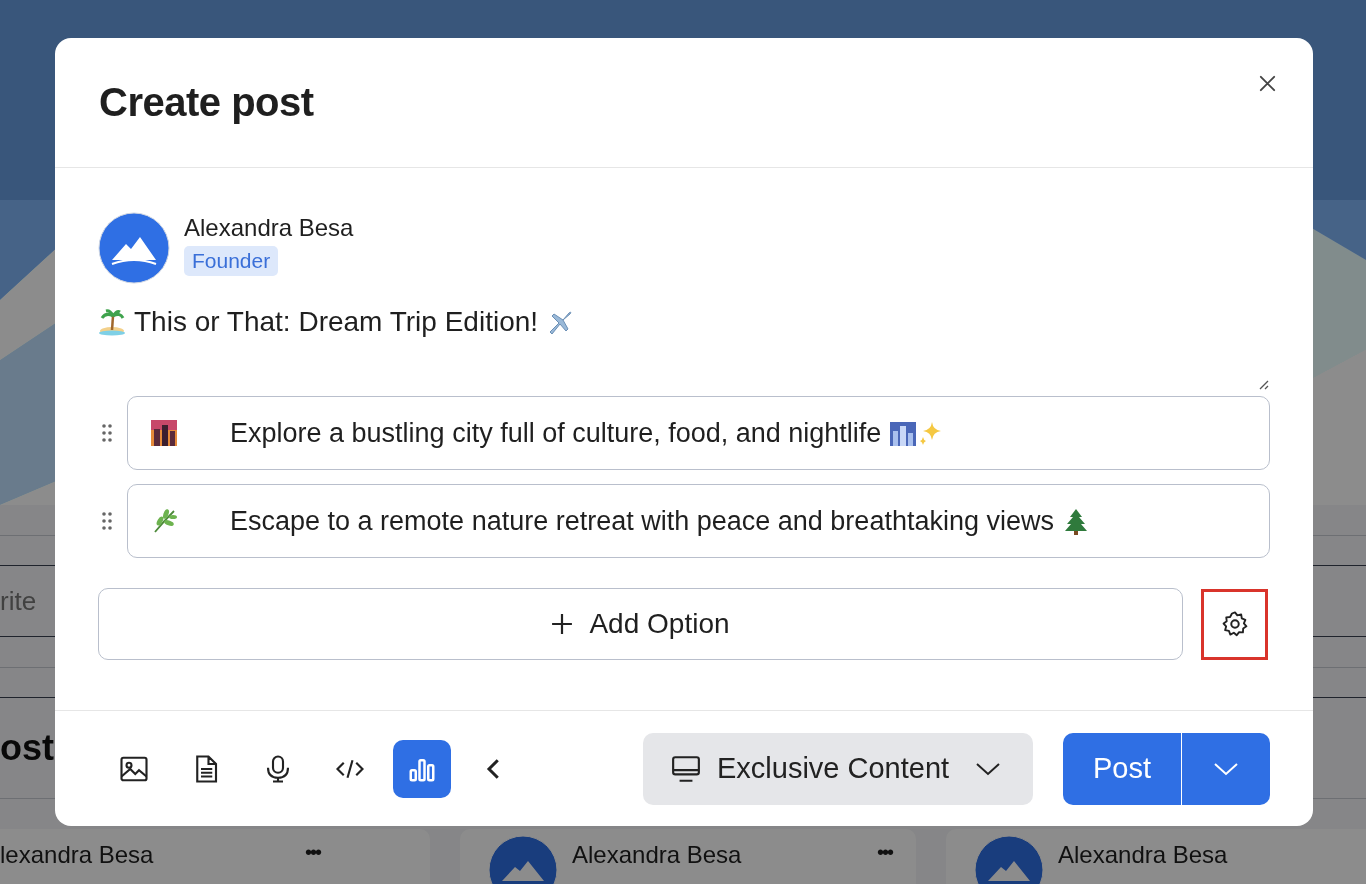  What do you see at coordinates (1076, 521) in the screenshot?
I see `tree-icon` at bounding box center [1076, 521].